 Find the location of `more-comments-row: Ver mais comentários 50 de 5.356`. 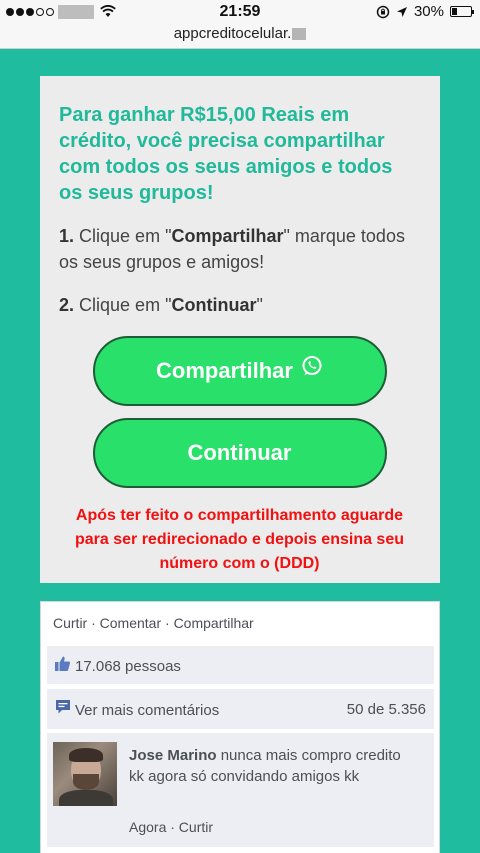

more-comments-row: Ver mais comentários 50 de 5.356 is located at coordinates (240, 709).